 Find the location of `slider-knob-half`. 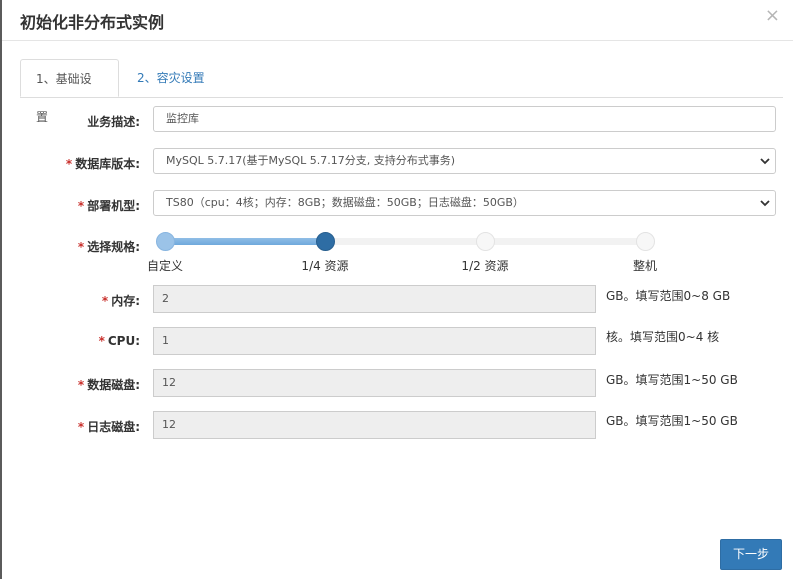

slider-knob-half is located at coordinates (485, 241).